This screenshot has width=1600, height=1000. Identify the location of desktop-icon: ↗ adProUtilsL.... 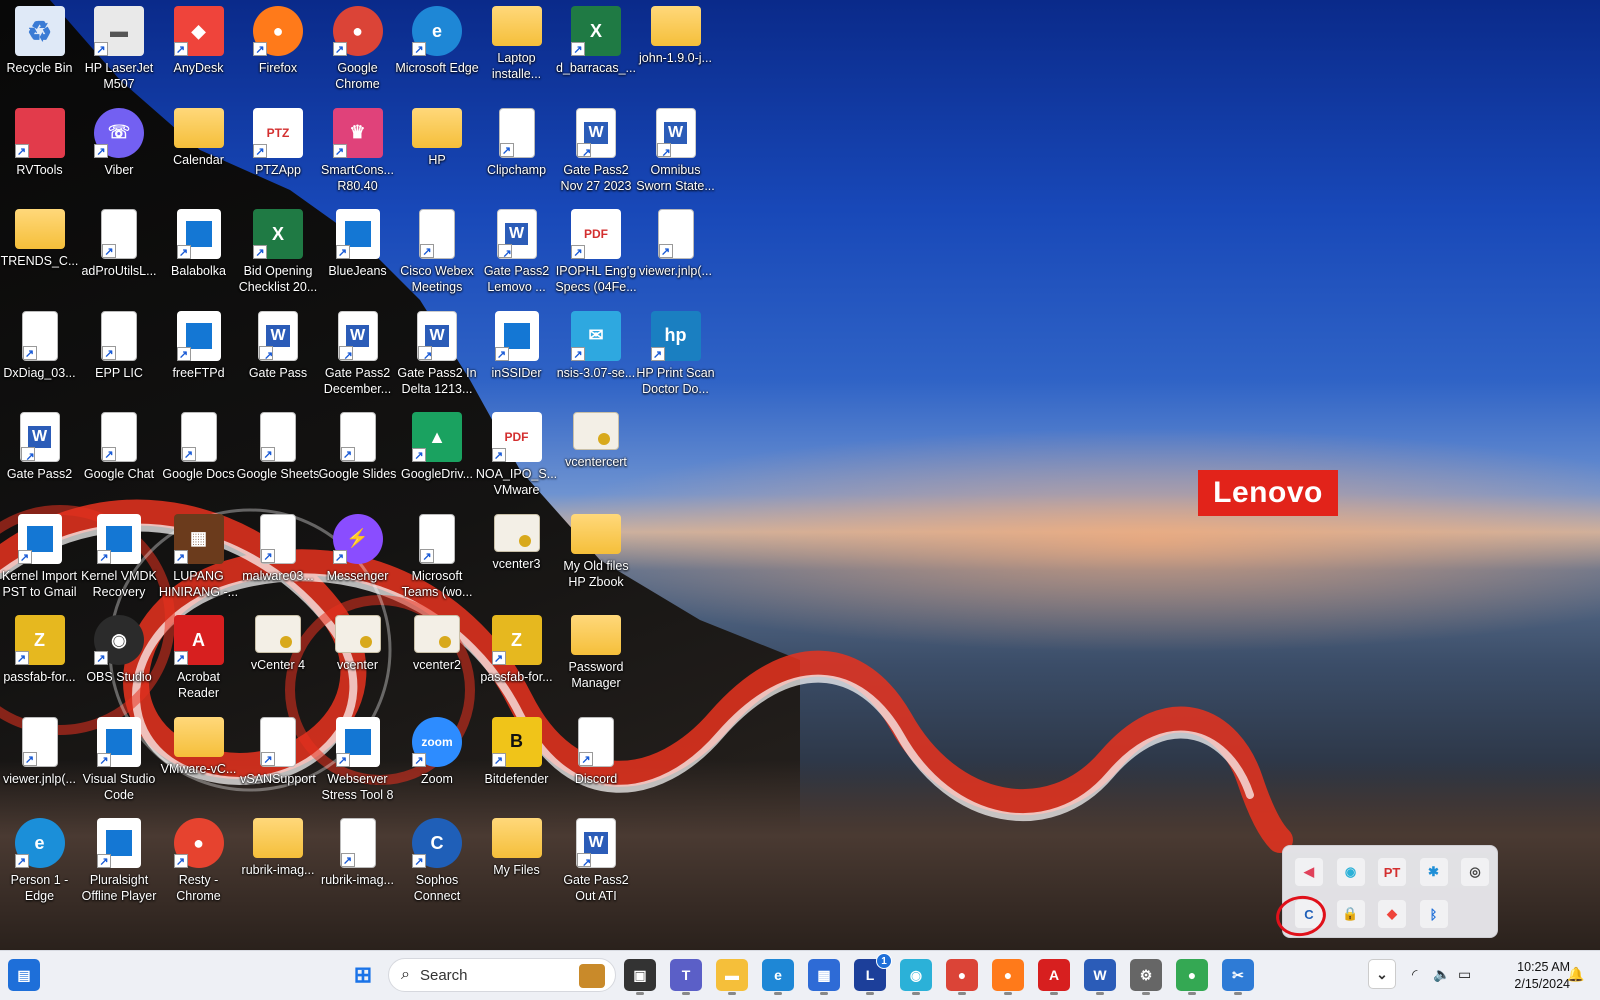
(119, 251).